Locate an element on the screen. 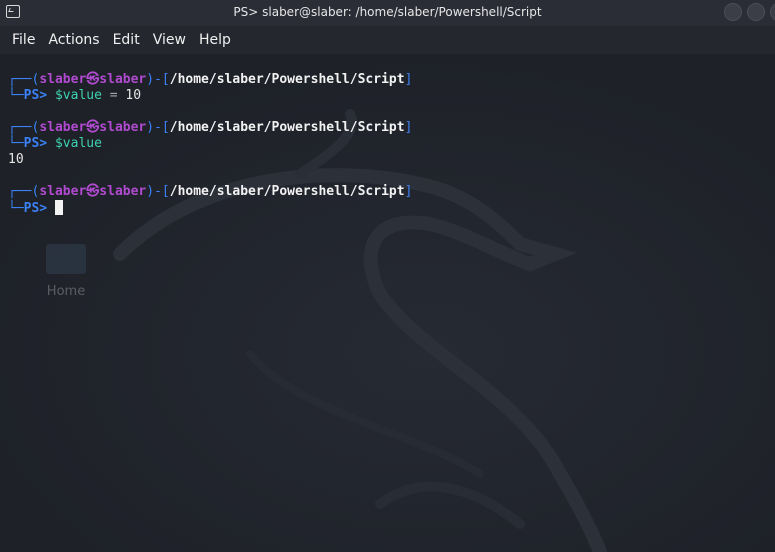 The width and height of the screenshot is (775, 552). minimize-button is located at coordinates (733, 12).